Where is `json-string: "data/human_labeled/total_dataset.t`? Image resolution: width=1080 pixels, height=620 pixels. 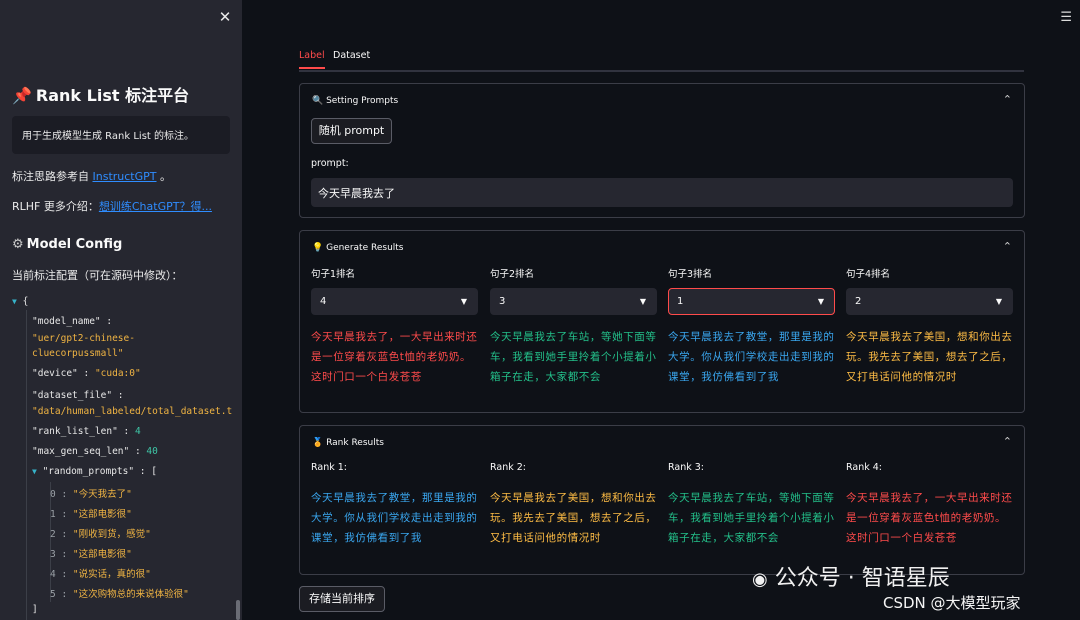 json-string: "data/human_labeled/total_dataset.t is located at coordinates (132, 411).